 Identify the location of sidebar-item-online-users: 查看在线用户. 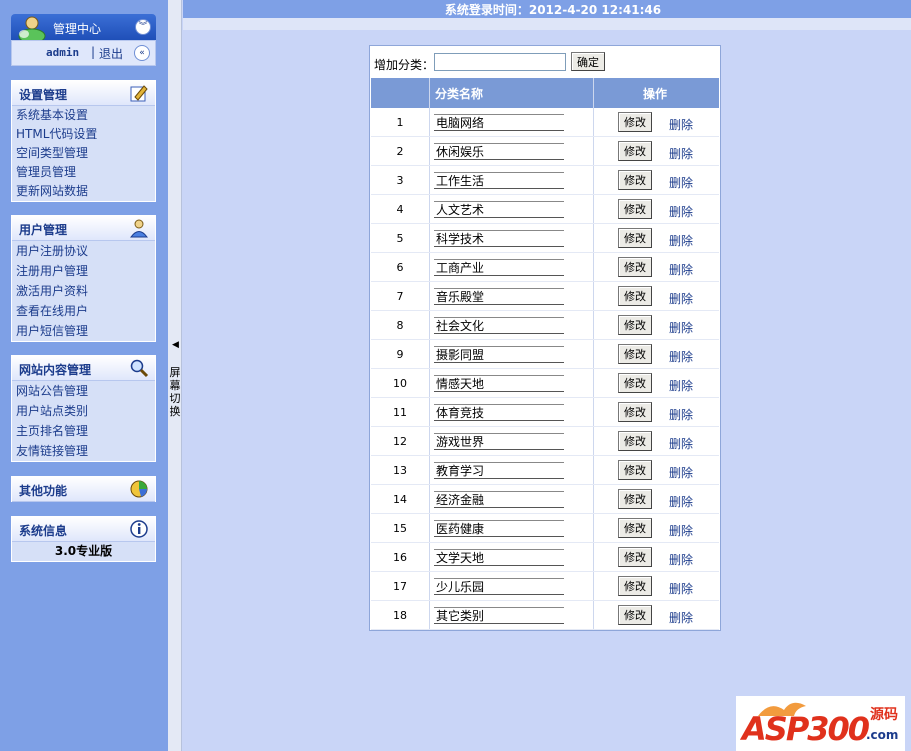
(83, 311).